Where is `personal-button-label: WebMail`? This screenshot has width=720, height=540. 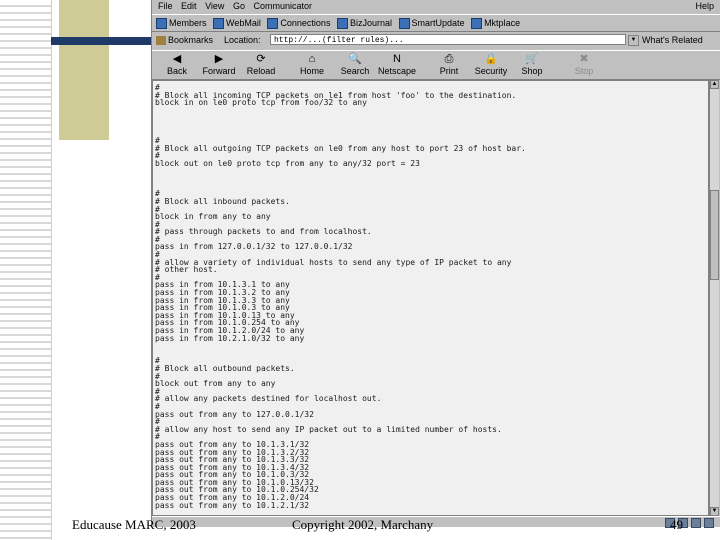
personal-button-label: WebMail is located at coordinates (243, 23).